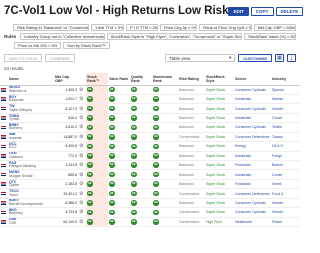 The image size is (320, 253). Describe the element at coordinates (108, 27) in the screenshot. I see `rule-chip: Yield TTM > 3%` at that location.